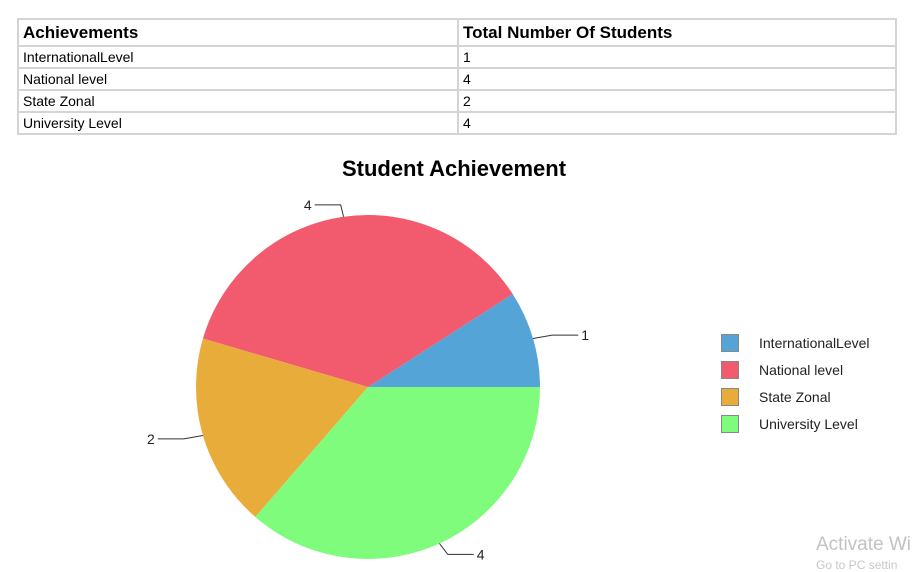  I want to click on legend-label: InternationalLevel, so click(814, 342).